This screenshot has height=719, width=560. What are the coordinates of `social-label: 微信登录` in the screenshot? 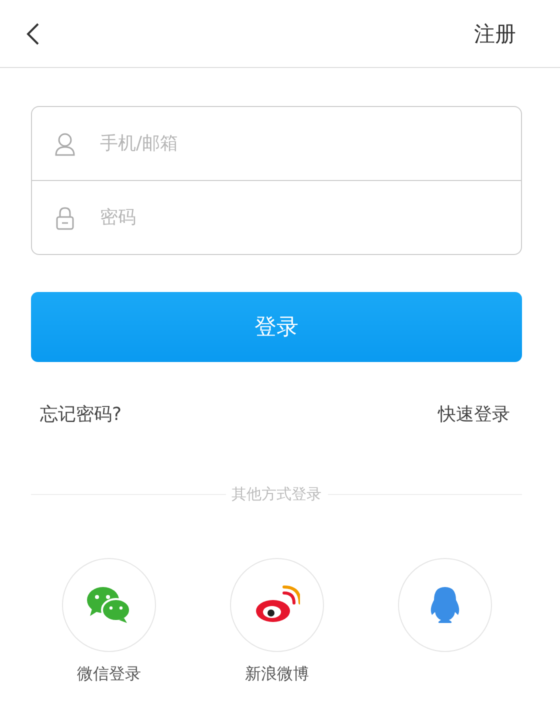 It's located at (109, 674).